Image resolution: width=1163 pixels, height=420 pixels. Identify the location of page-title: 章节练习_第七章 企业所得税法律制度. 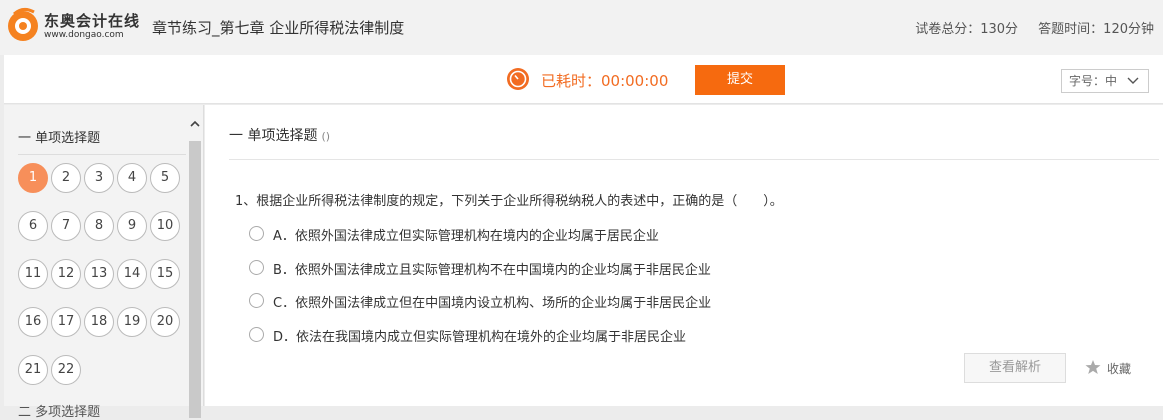
(278, 28).